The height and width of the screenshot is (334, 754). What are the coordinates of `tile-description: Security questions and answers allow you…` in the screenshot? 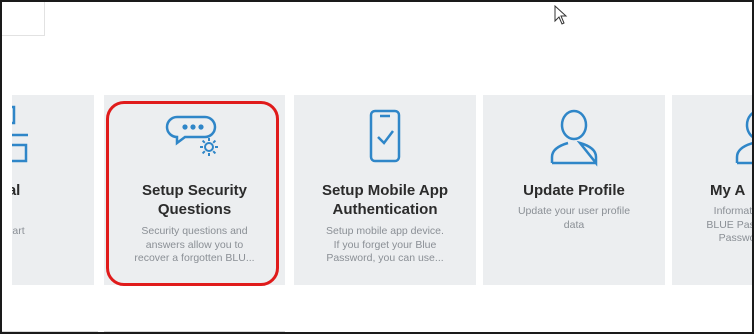 It's located at (194, 244).